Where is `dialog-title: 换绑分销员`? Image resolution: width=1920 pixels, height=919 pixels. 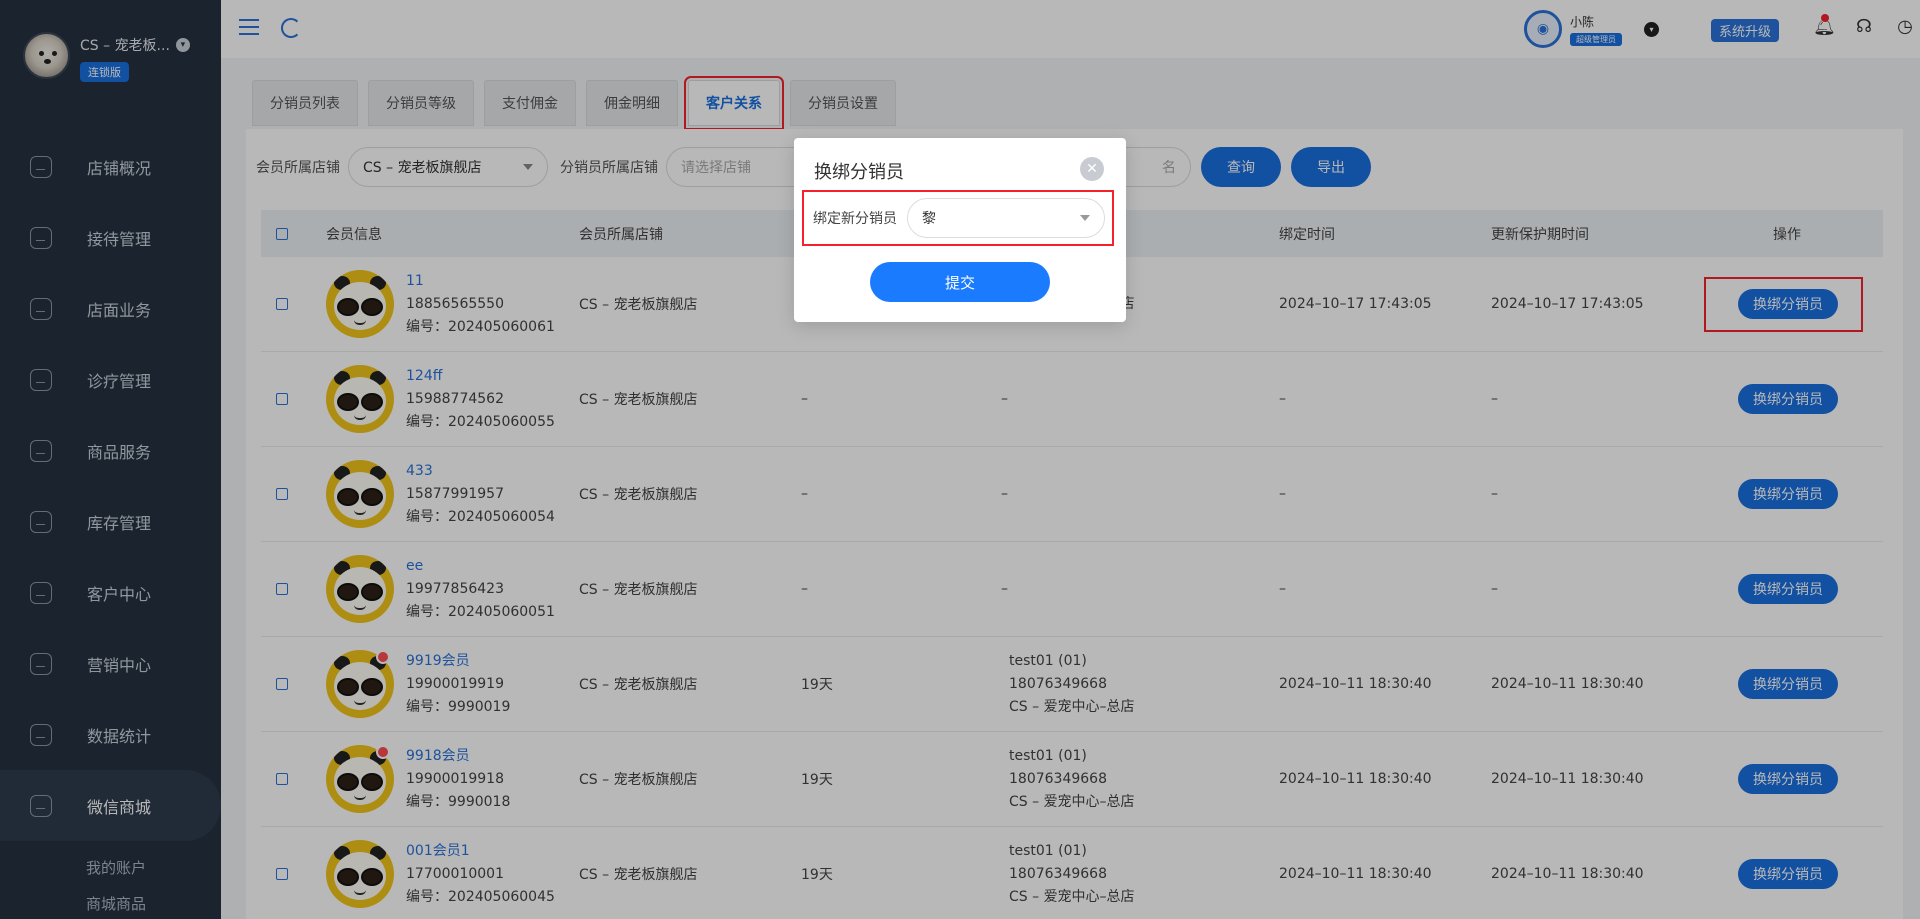
dialog-title: 换绑分销员 is located at coordinates (859, 172).